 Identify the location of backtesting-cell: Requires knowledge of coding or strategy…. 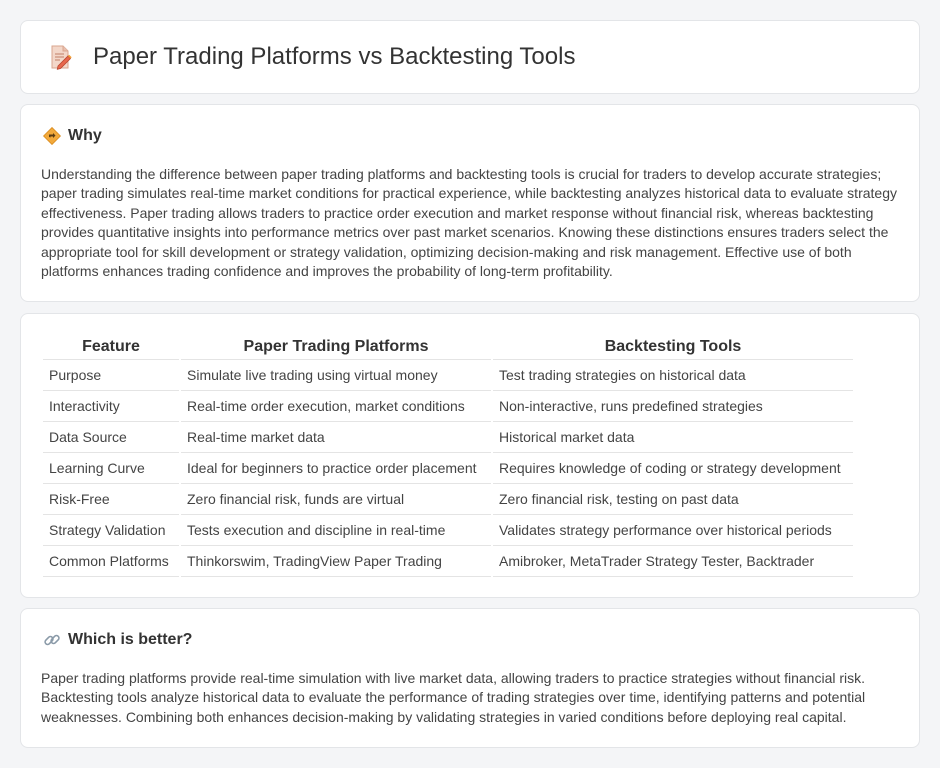
(673, 468).